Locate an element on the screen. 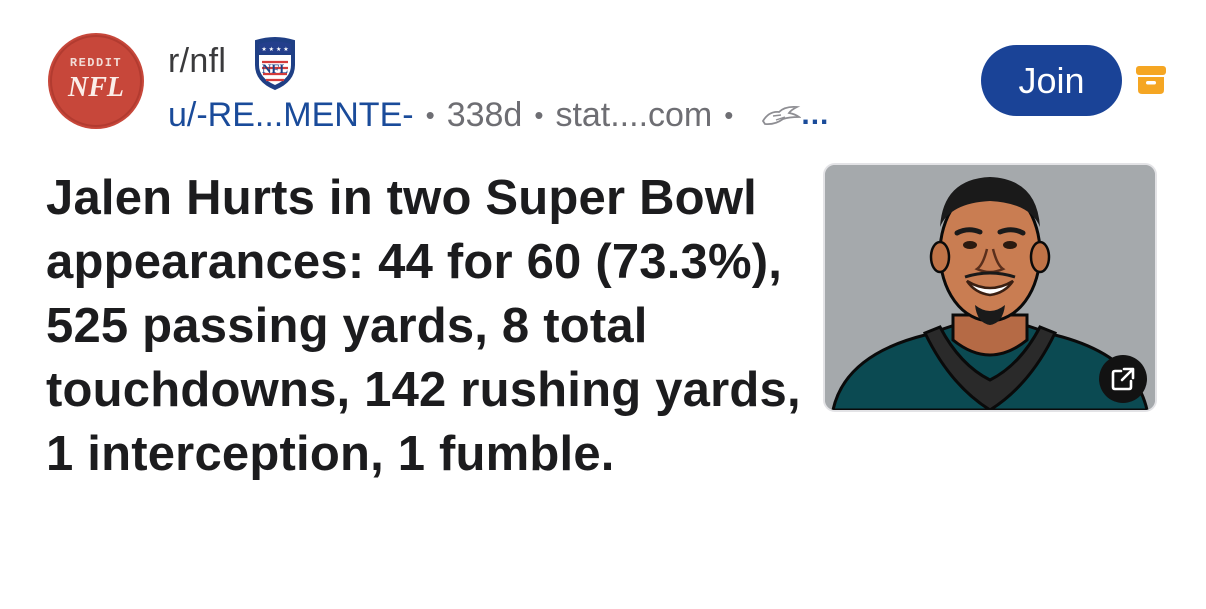 This screenshot has width=1206, height=609. reddit-nfl-logo: REDDIT NFL is located at coordinates (96, 81).